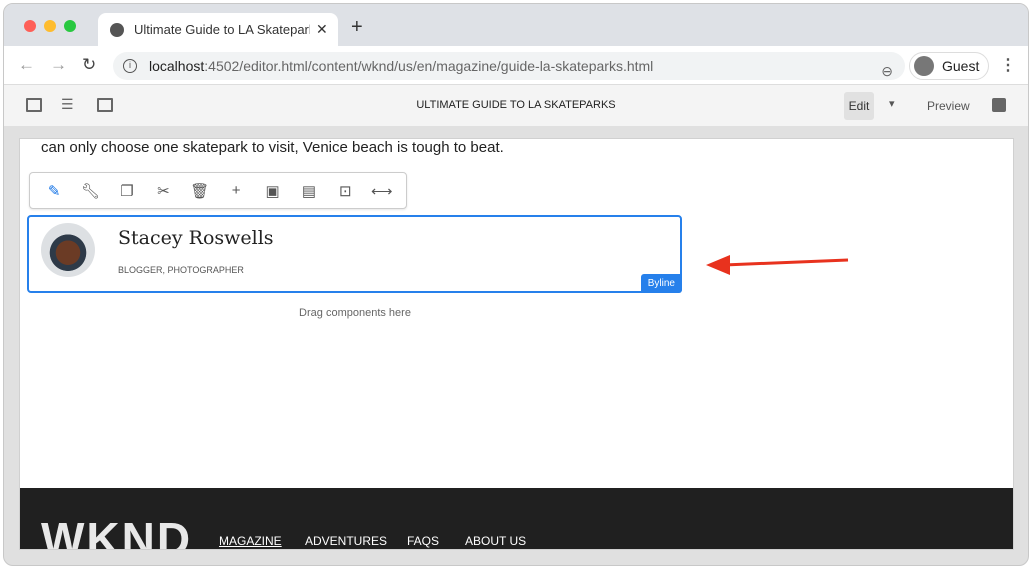 The image size is (1032, 569). Describe the element at coordinates (250, 541) in the screenshot. I see `footer-link-magazine: MAGAZINE` at that location.